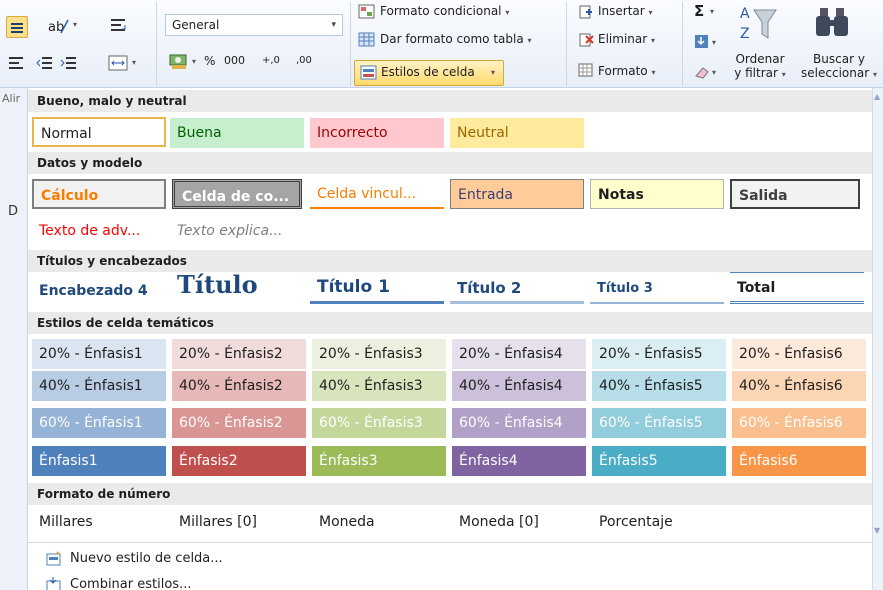 This screenshot has height=590, width=883. Describe the element at coordinates (237, 288) in the screenshot. I see `style-title: Título` at that location.